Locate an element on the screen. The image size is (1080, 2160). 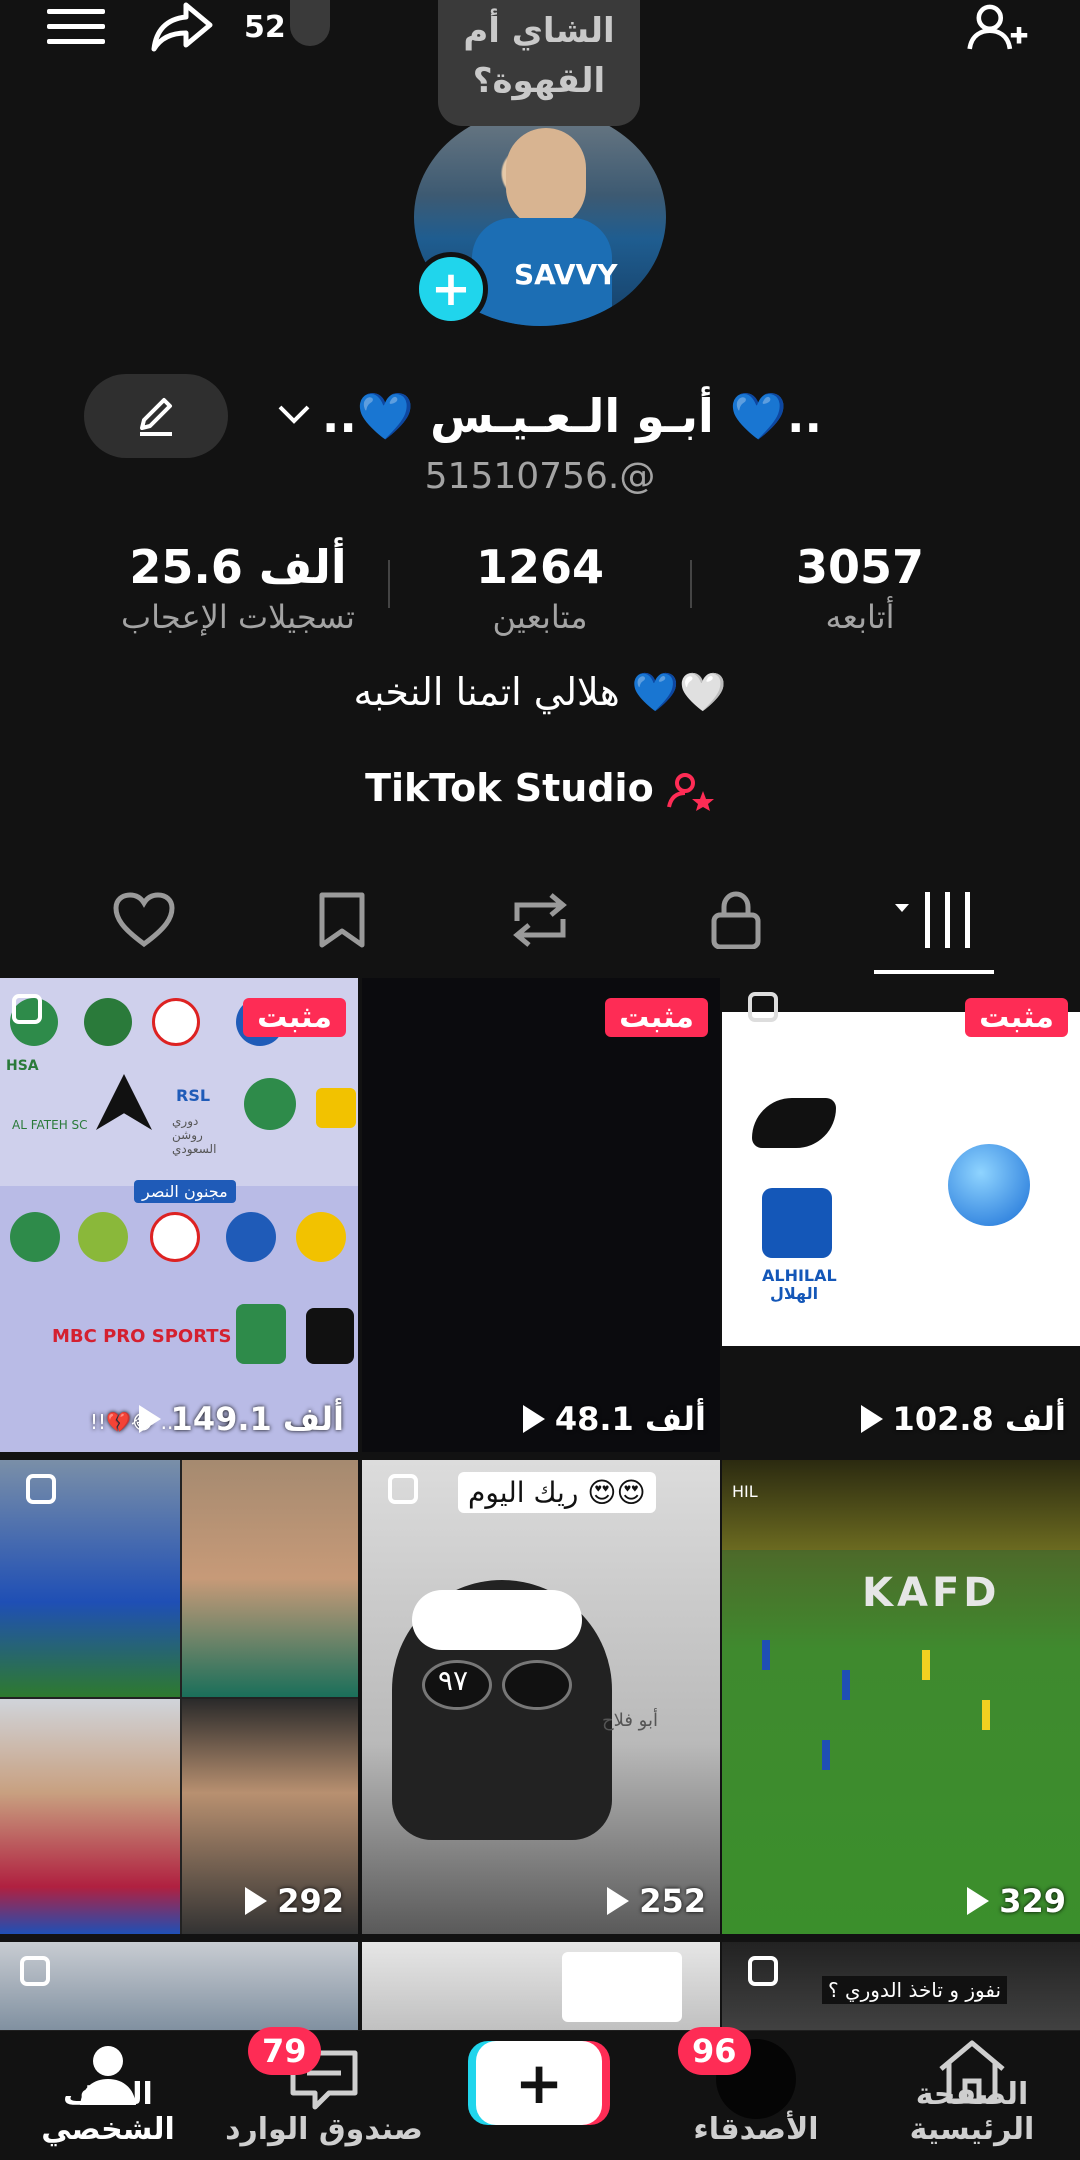
profile-tabs is located at coordinates (540, 925).